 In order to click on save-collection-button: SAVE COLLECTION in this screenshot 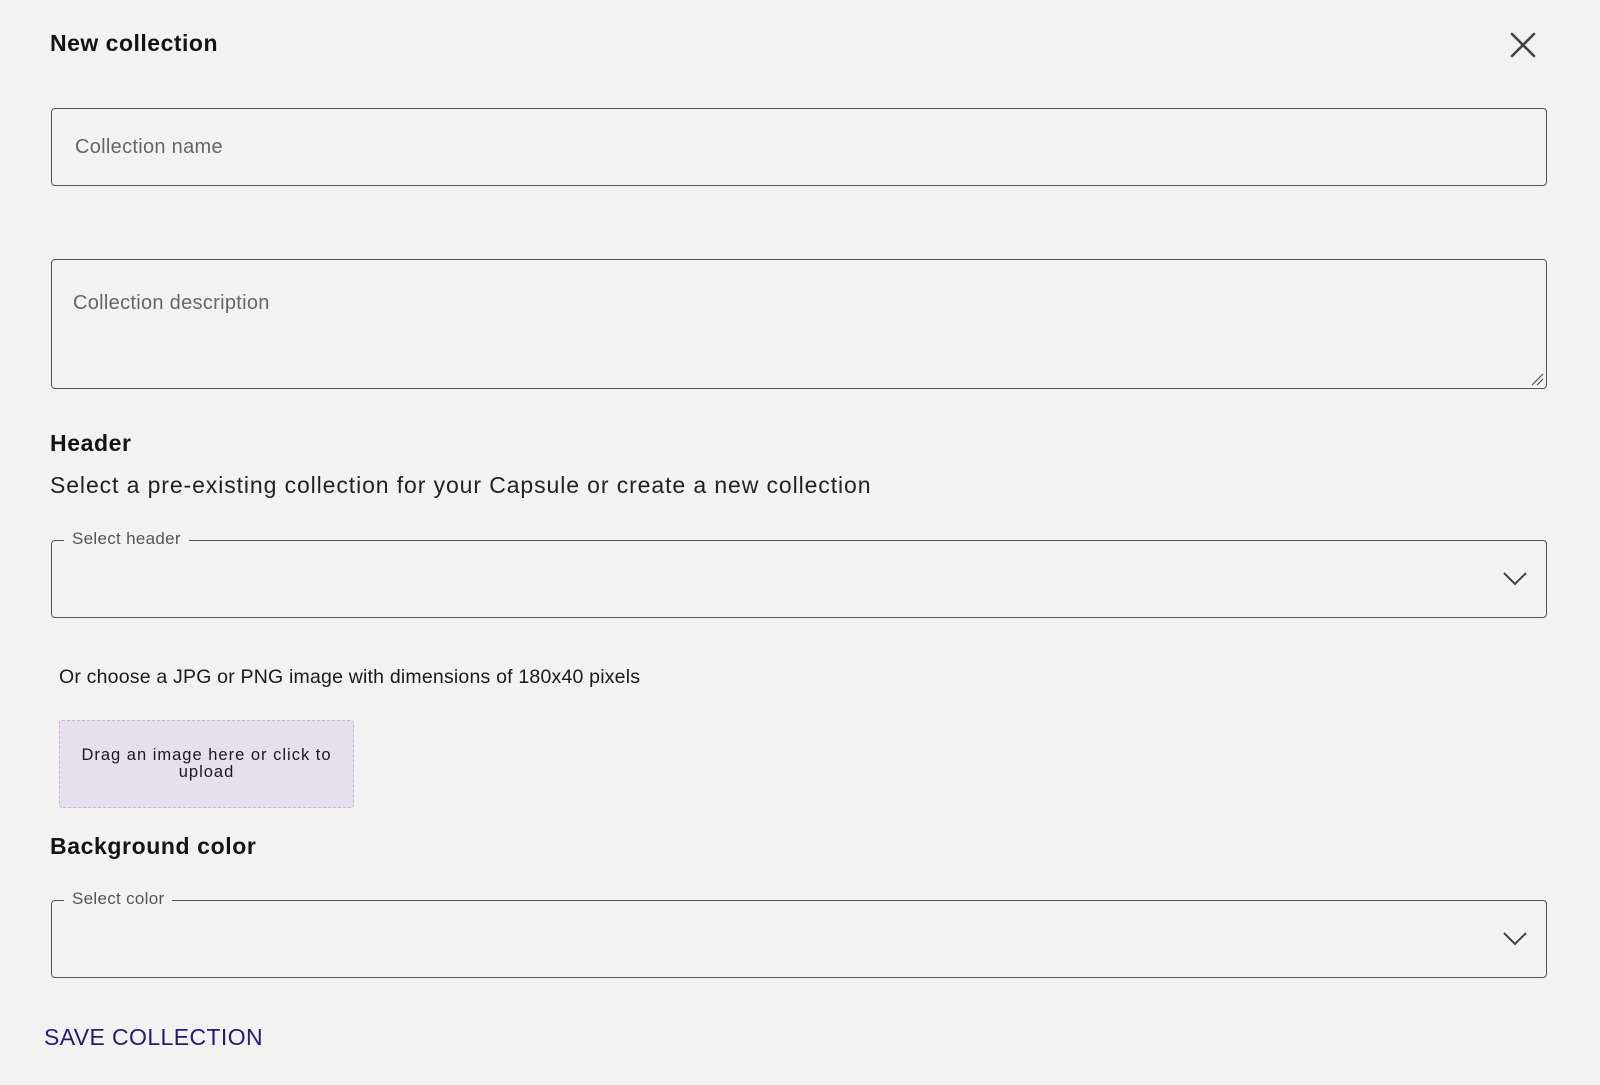, I will do `click(153, 1037)`.